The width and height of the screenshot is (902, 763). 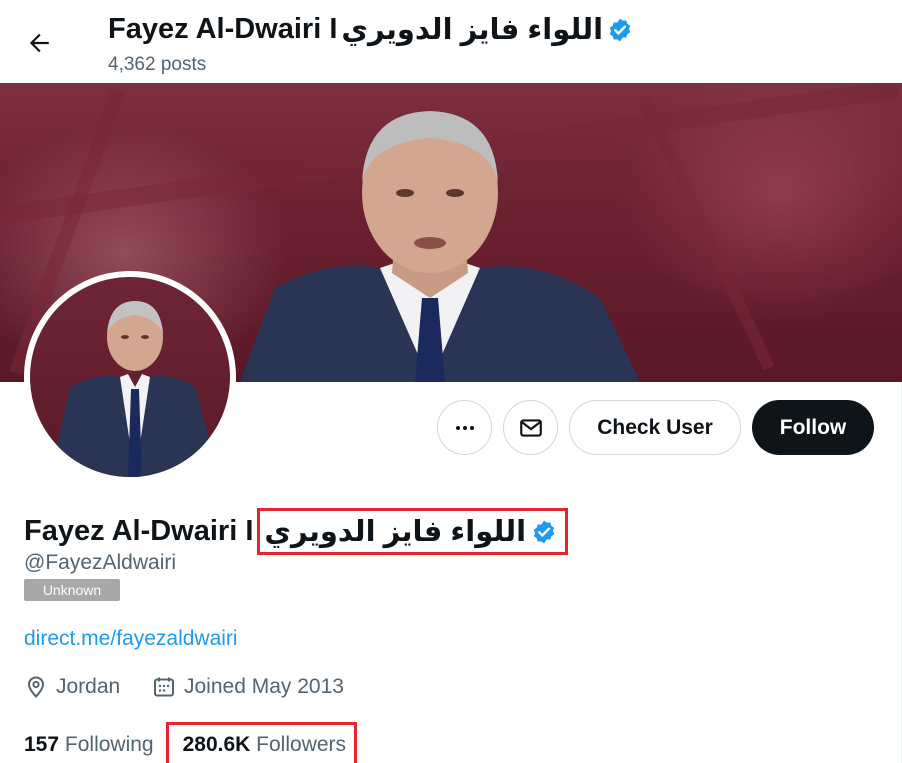 I want to click on profile-name: Fayez Al-Dwairi I اللواء فايز الدويري, so click(x=296, y=531).